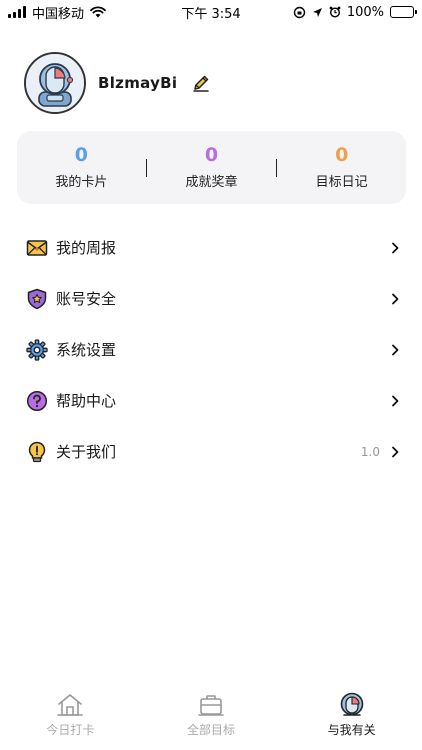 Image resolution: width=422 pixels, height=750 pixels. I want to click on stat-my-cards: 0 我的卡片, so click(81, 166).